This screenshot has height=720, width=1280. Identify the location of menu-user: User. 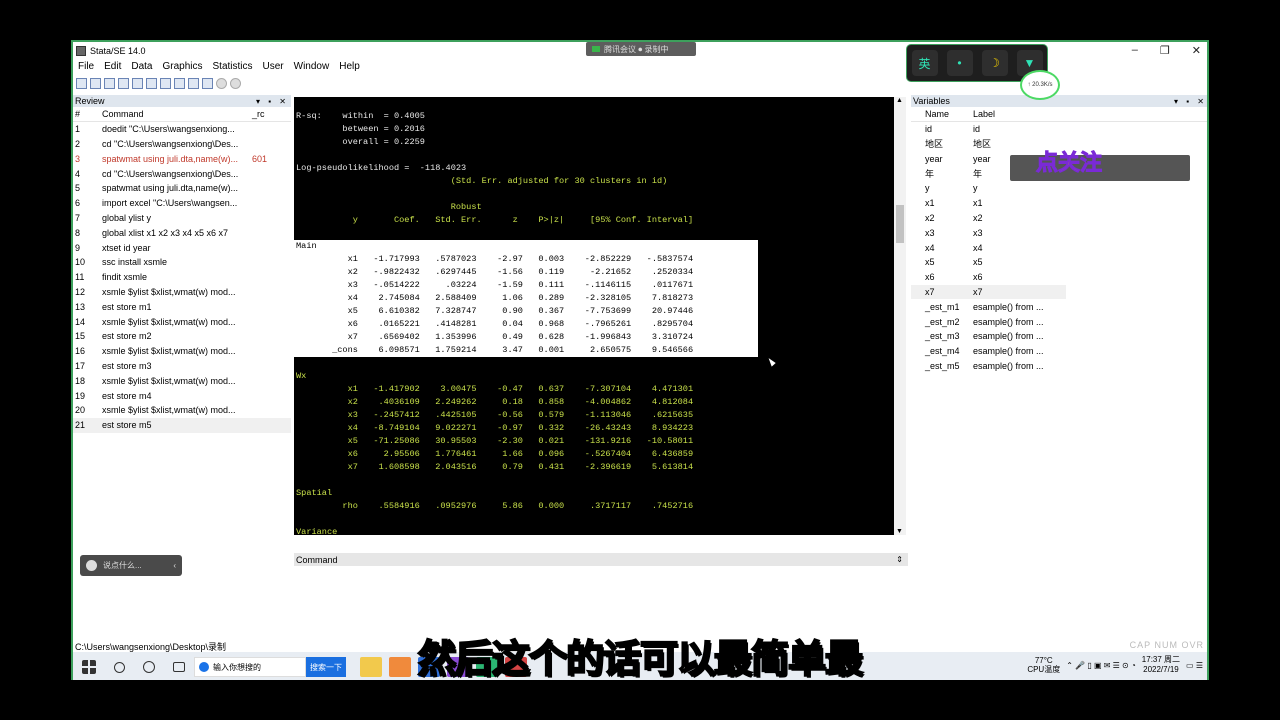
(273, 68).